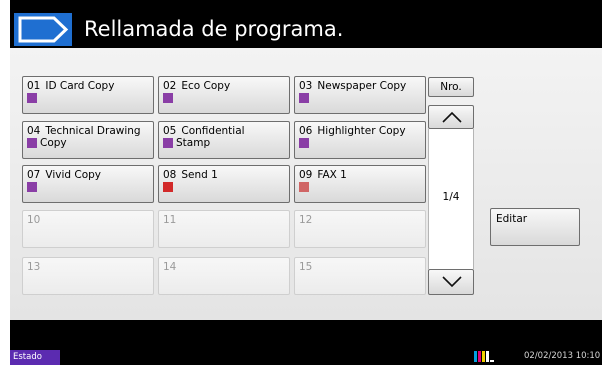 The image size is (602, 365). I want to click on scroll-track: 1/4, so click(451, 199).